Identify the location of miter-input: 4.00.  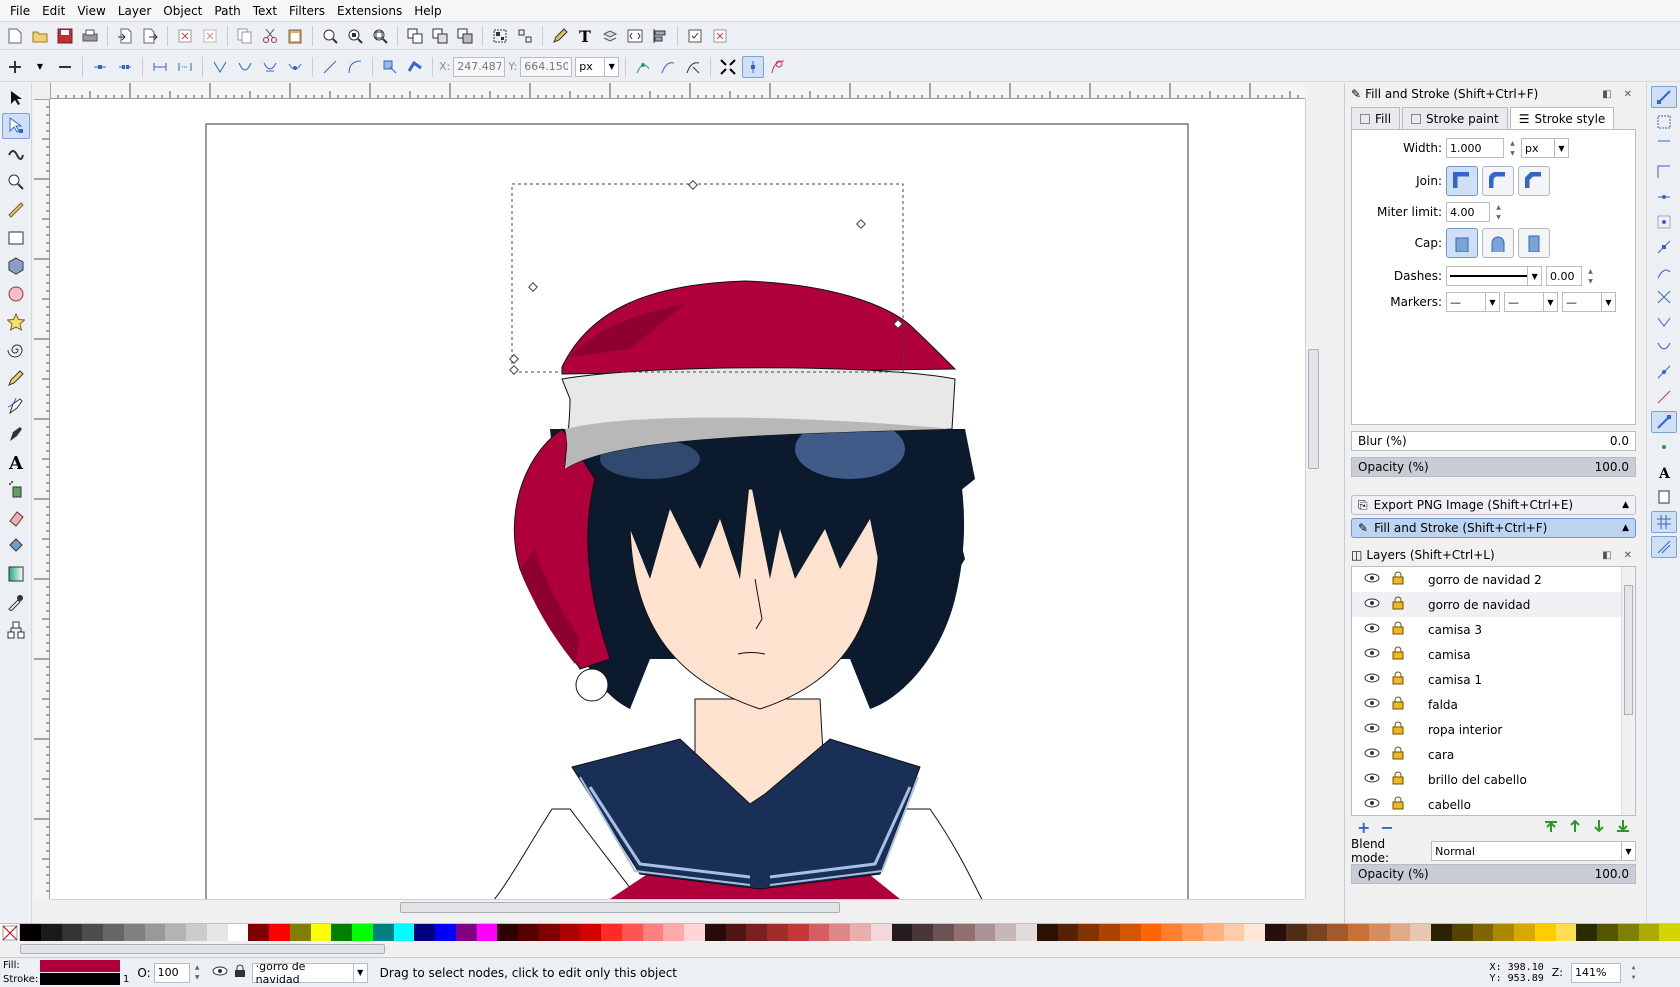
(1468, 212).